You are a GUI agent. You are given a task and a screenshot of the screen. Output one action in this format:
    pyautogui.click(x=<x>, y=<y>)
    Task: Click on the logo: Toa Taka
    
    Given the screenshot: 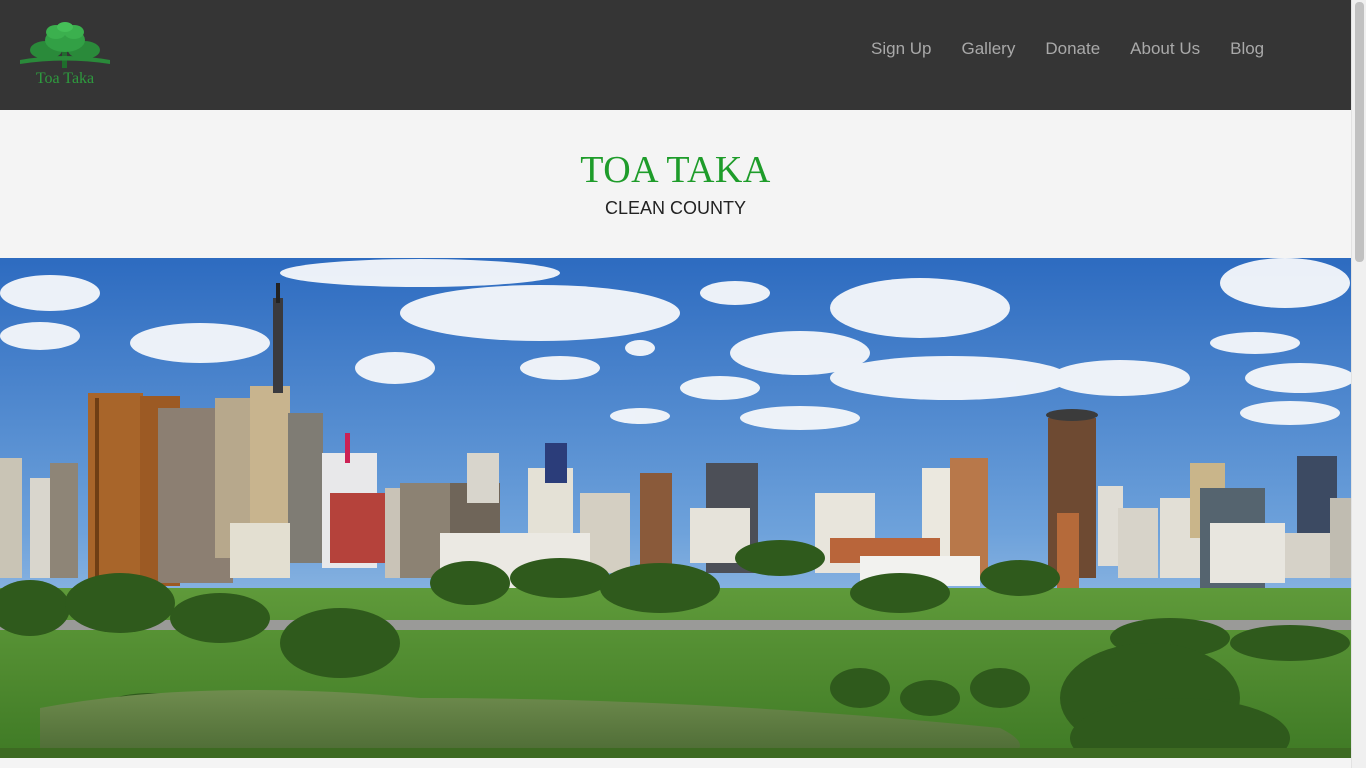 What is the action you would take?
    pyautogui.click(x=65, y=56)
    